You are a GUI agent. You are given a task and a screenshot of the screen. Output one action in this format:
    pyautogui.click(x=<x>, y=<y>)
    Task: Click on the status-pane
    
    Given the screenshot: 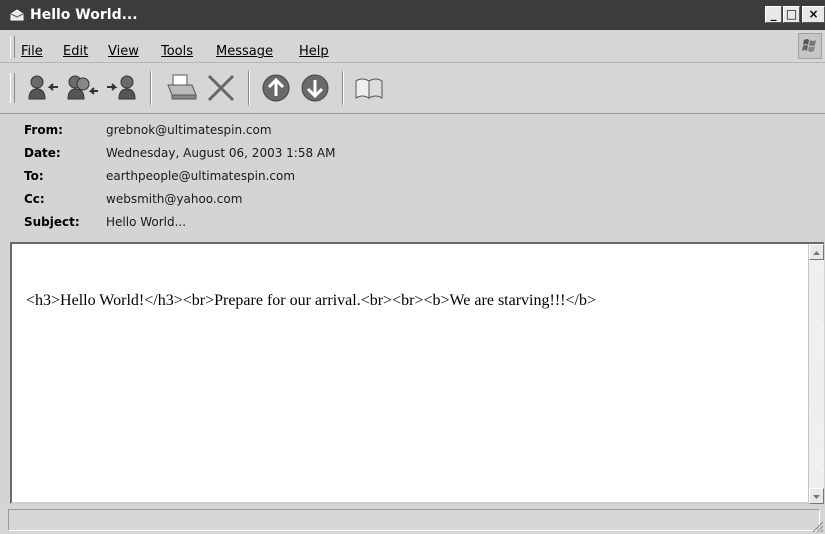 What is the action you would take?
    pyautogui.click(x=414, y=520)
    